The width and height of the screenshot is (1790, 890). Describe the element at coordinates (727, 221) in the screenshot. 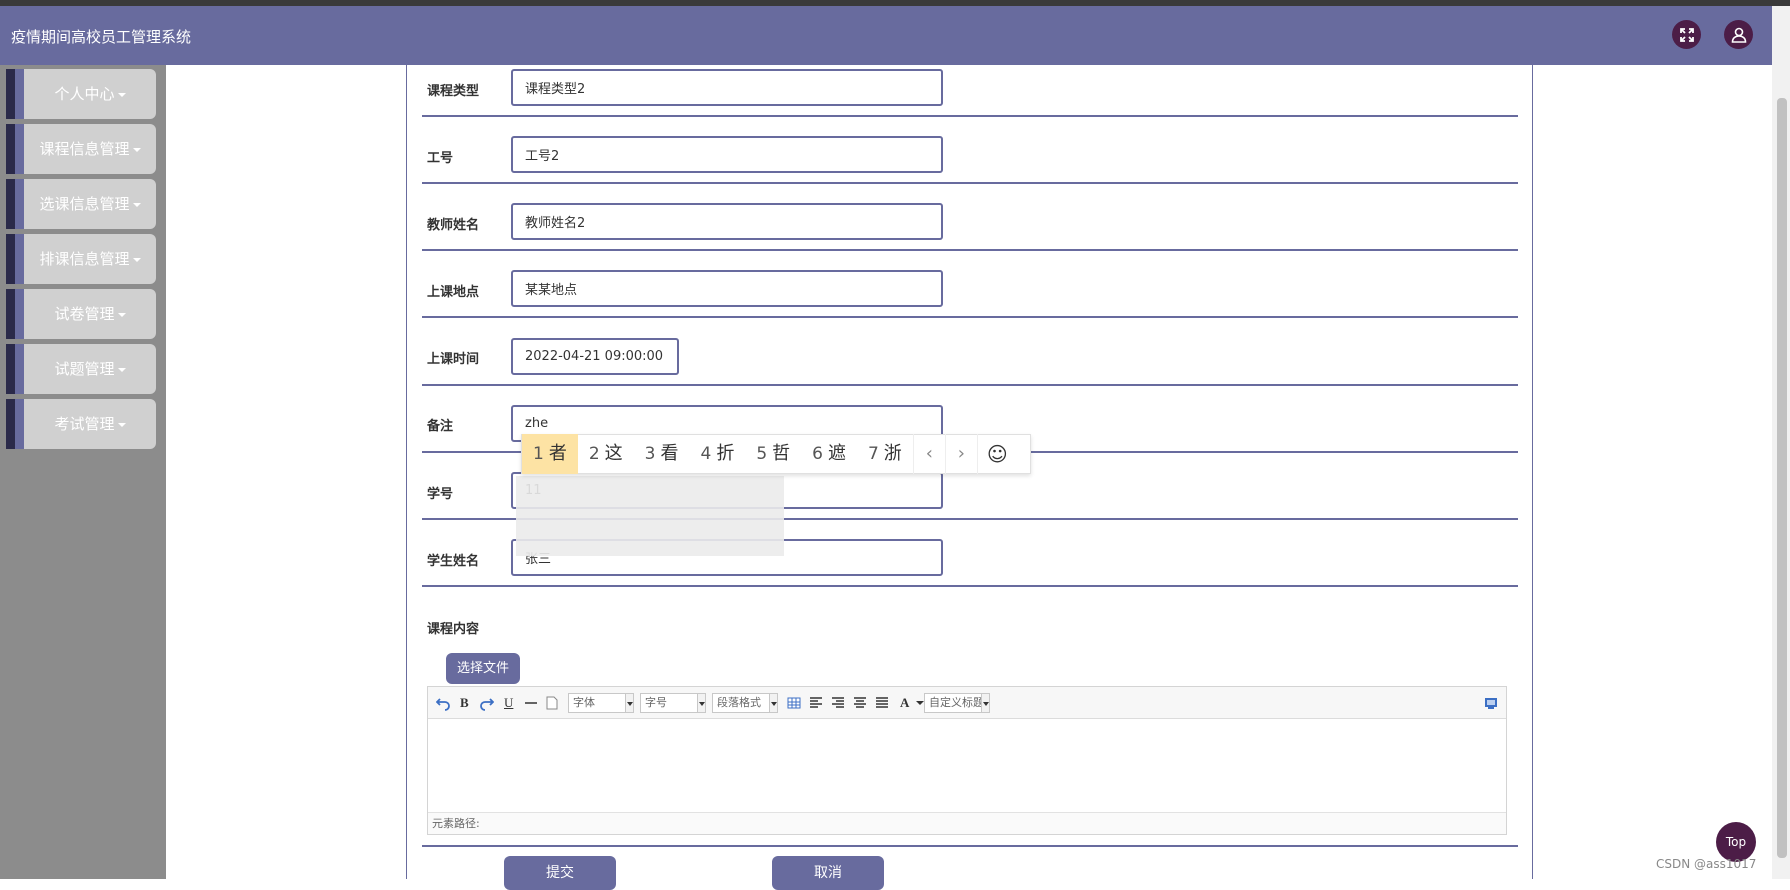

I see `teacher-name-input` at that location.